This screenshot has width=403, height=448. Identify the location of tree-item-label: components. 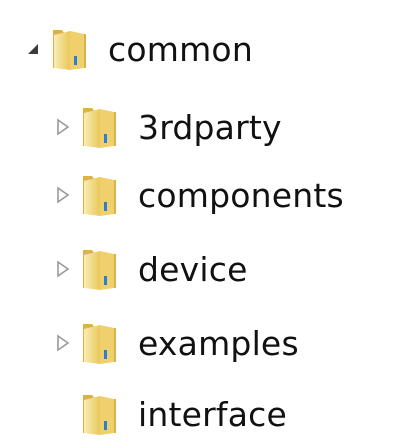
(241, 195).